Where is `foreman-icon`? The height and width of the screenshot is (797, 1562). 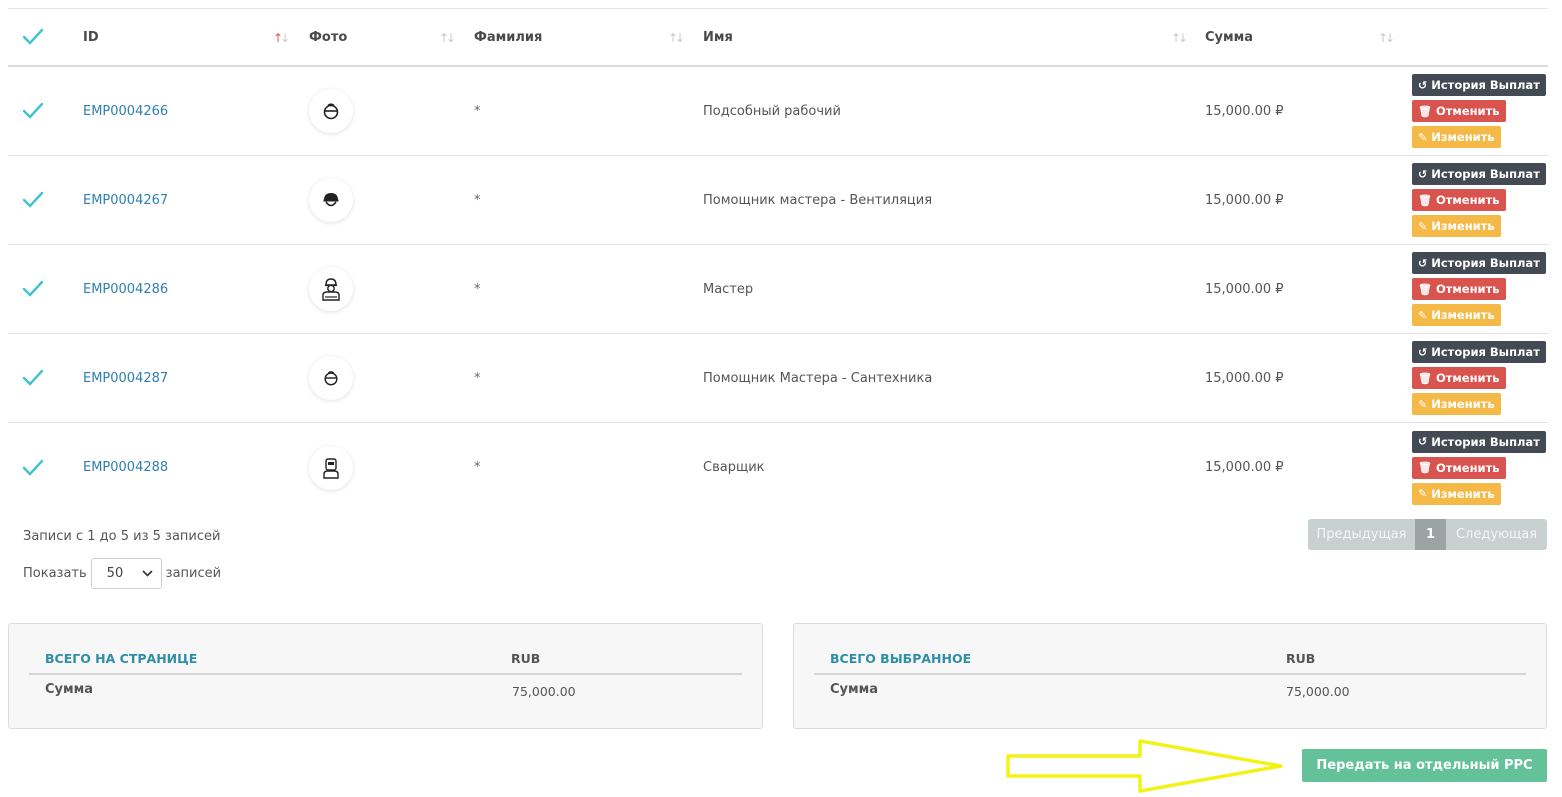 foreman-icon is located at coordinates (331, 289).